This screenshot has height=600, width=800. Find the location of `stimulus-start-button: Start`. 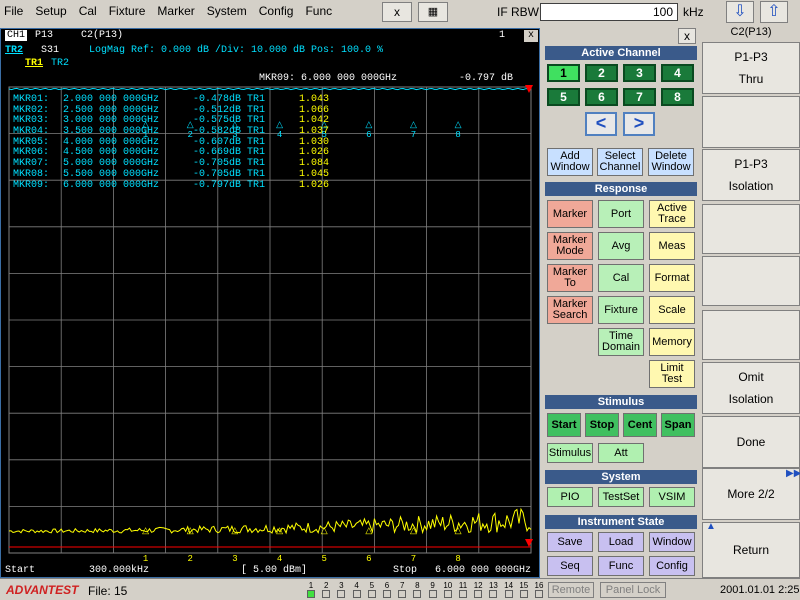

stimulus-start-button: Start is located at coordinates (564, 425).